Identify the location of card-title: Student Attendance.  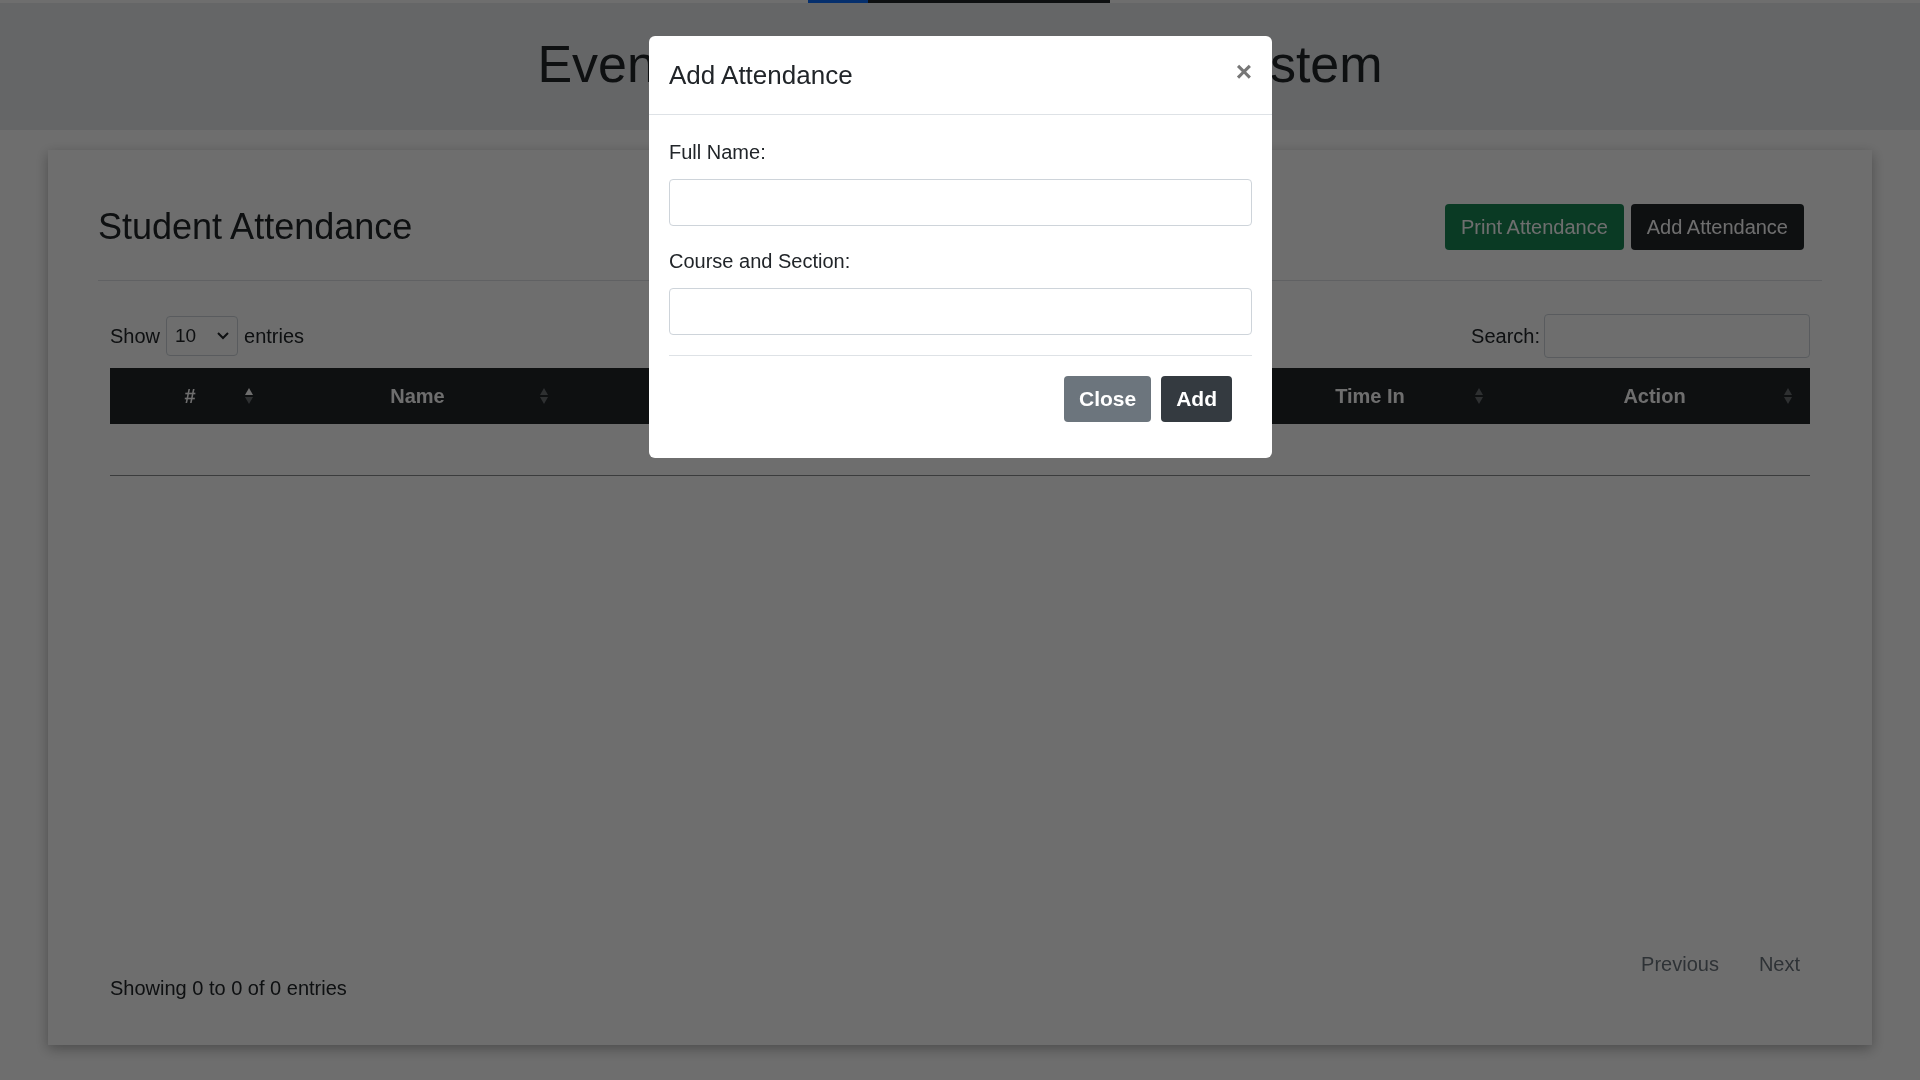
(255, 227).